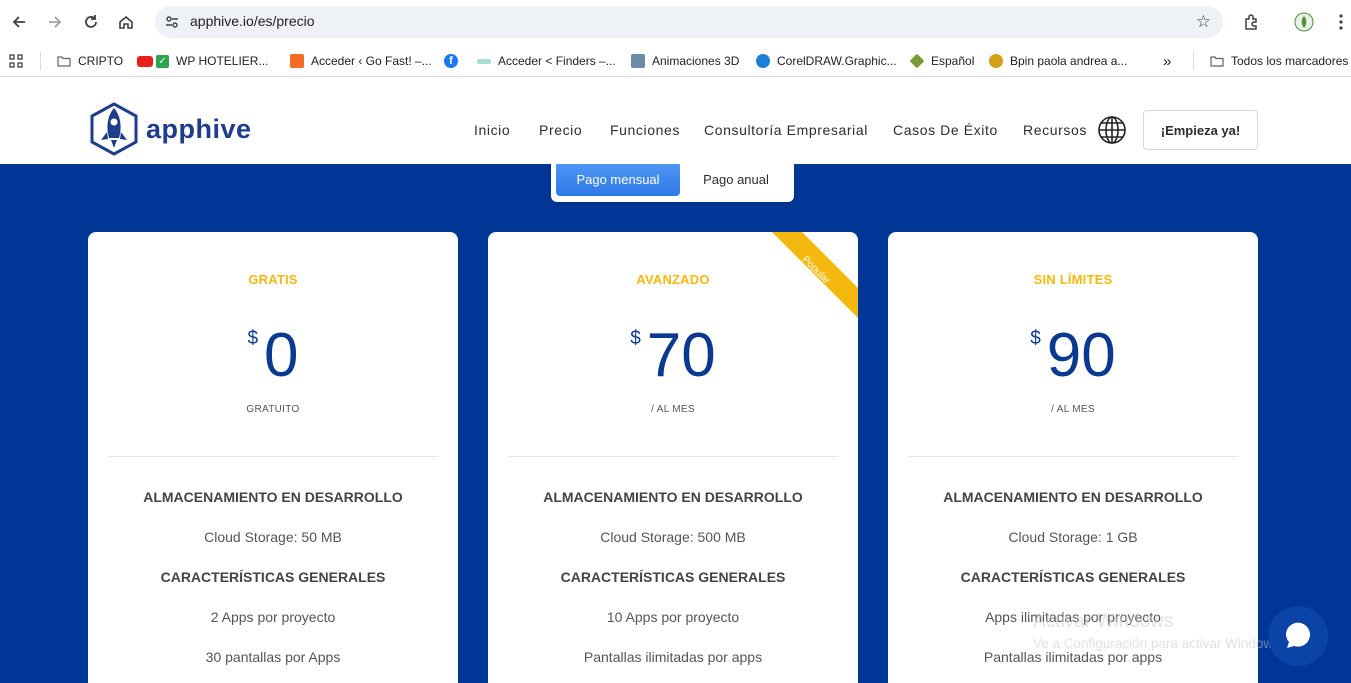 This screenshot has width=1351, height=683. What do you see at coordinates (736, 180) in the screenshot?
I see `annual-billing-tab: Pago anual` at bounding box center [736, 180].